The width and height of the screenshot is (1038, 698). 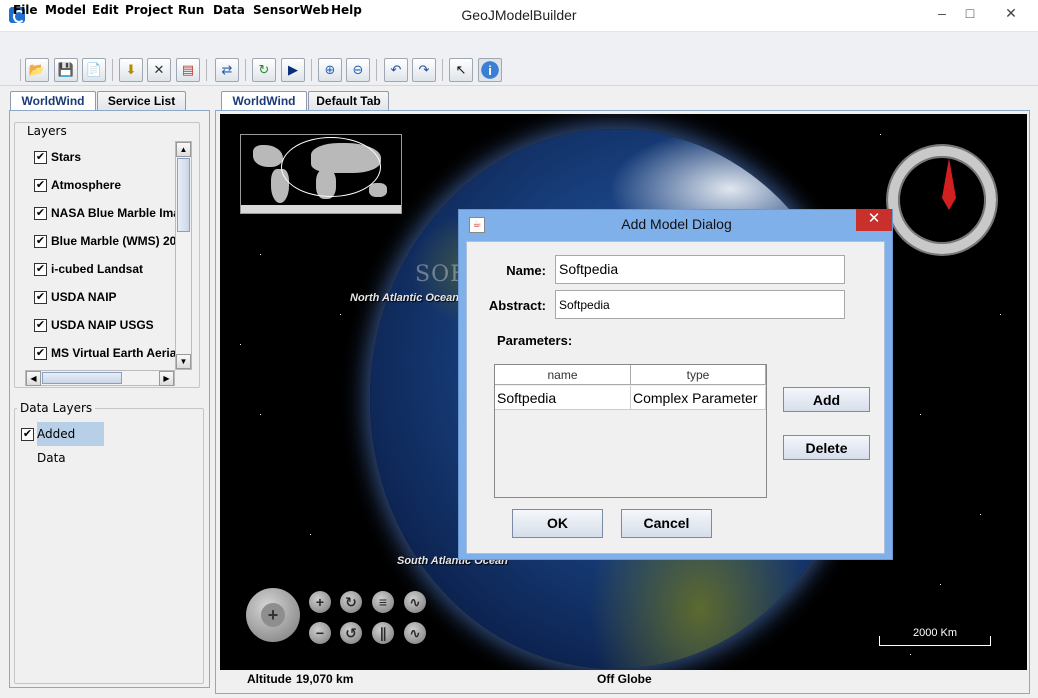 I want to click on layer-item-icubed-landsat: i-cubed Landsat, so click(x=97, y=271).